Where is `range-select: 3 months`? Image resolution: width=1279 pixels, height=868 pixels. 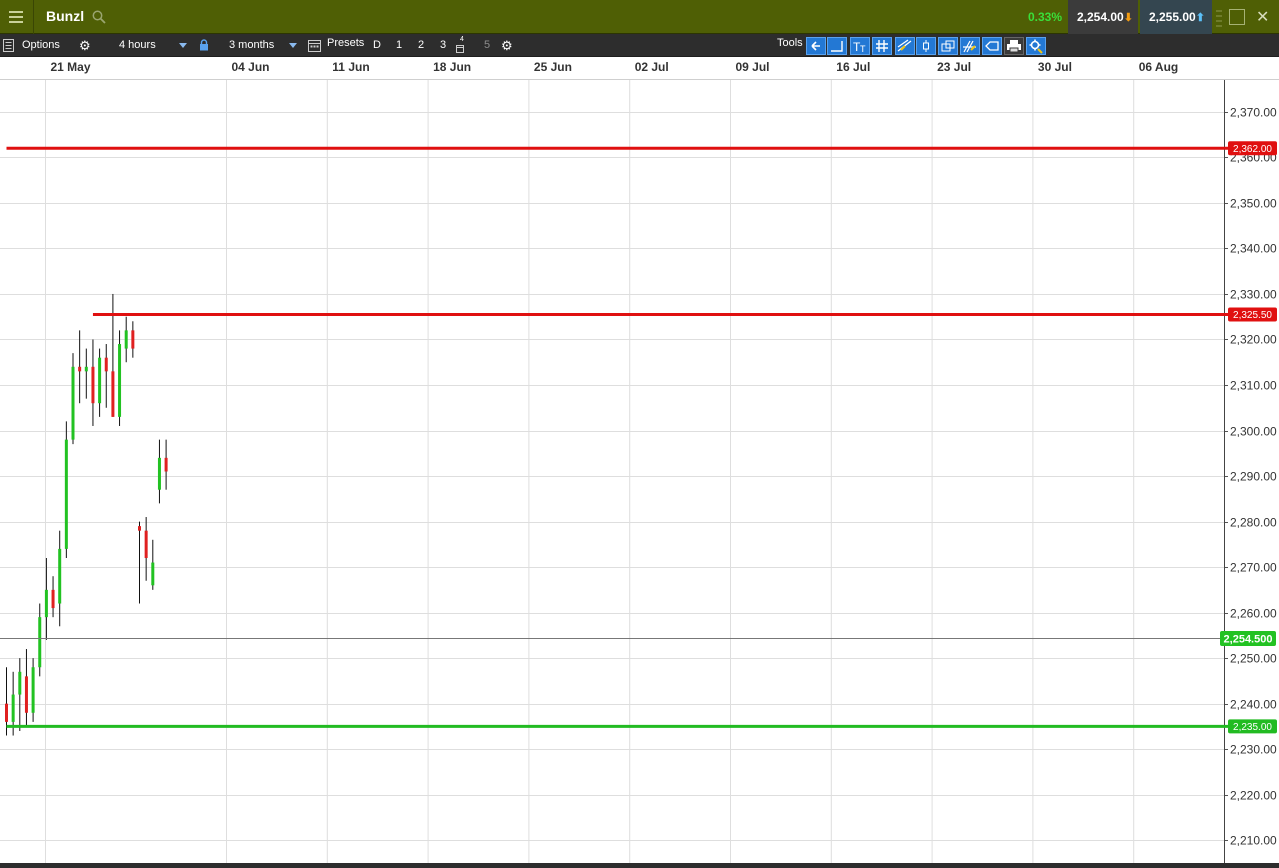 range-select: 3 months is located at coordinates (251, 45).